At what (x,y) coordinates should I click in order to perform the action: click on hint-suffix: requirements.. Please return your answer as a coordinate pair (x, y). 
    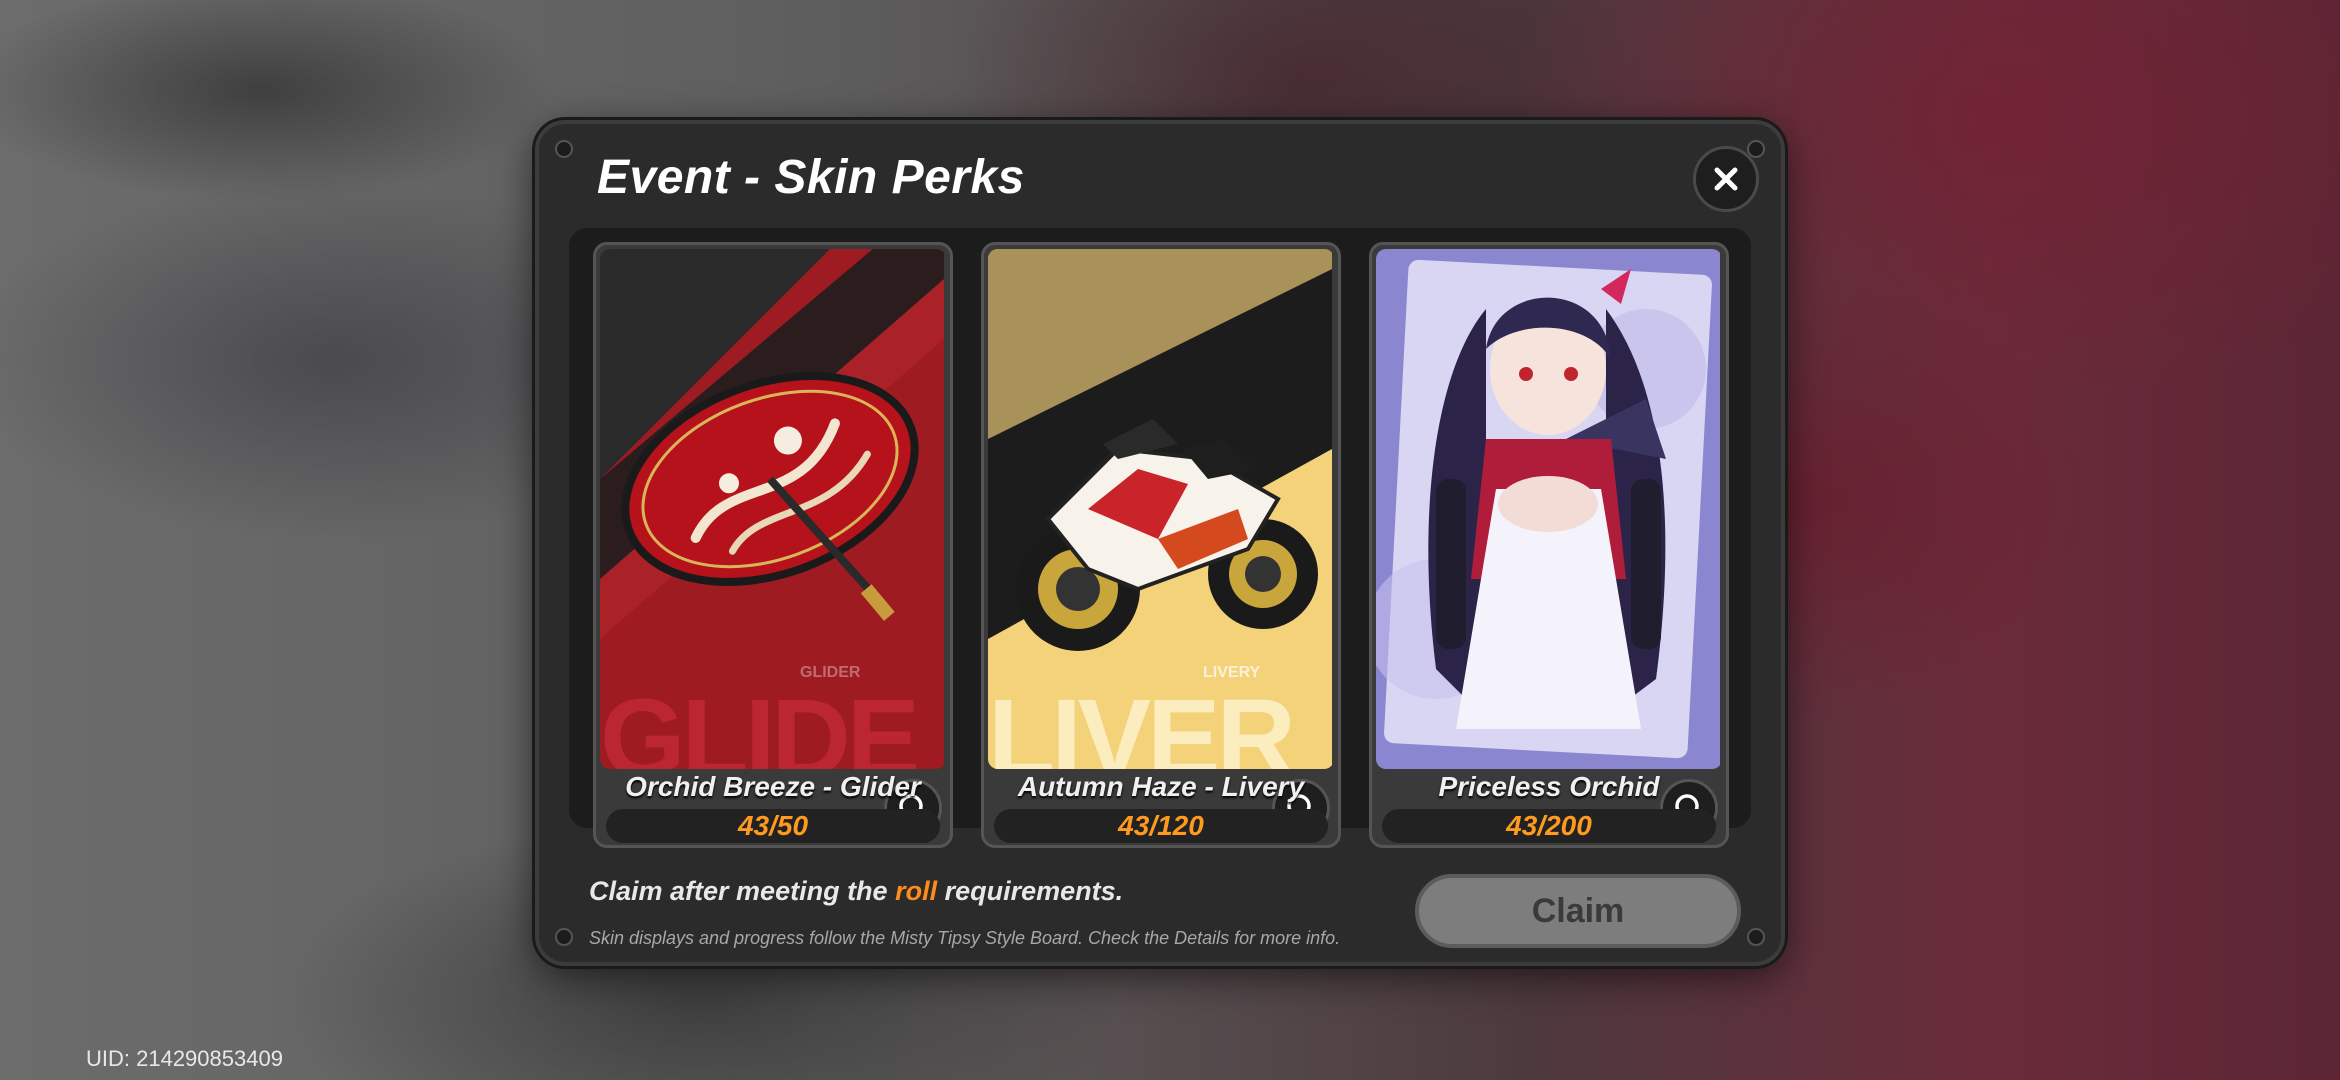
    Looking at the image, I should click on (1030, 891).